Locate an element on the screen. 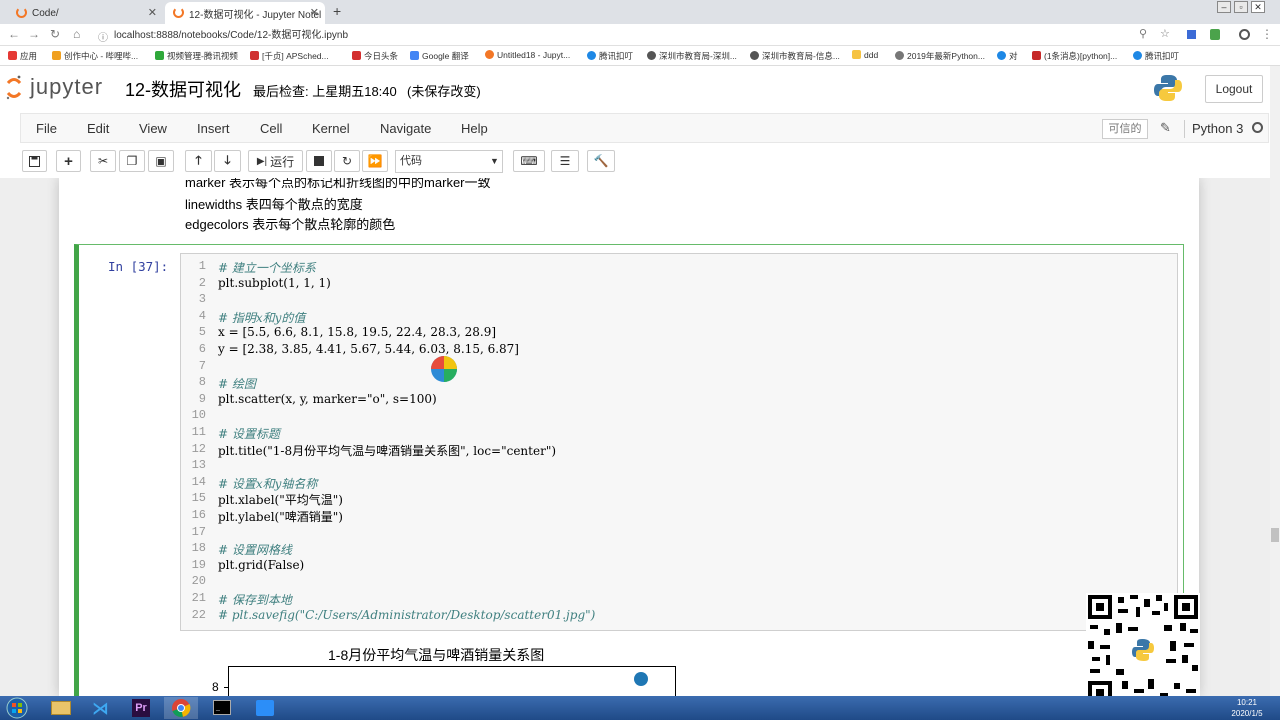 The height and width of the screenshot is (724, 1280). arrow-down-icon: 🡓 is located at coordinates (227, 159).